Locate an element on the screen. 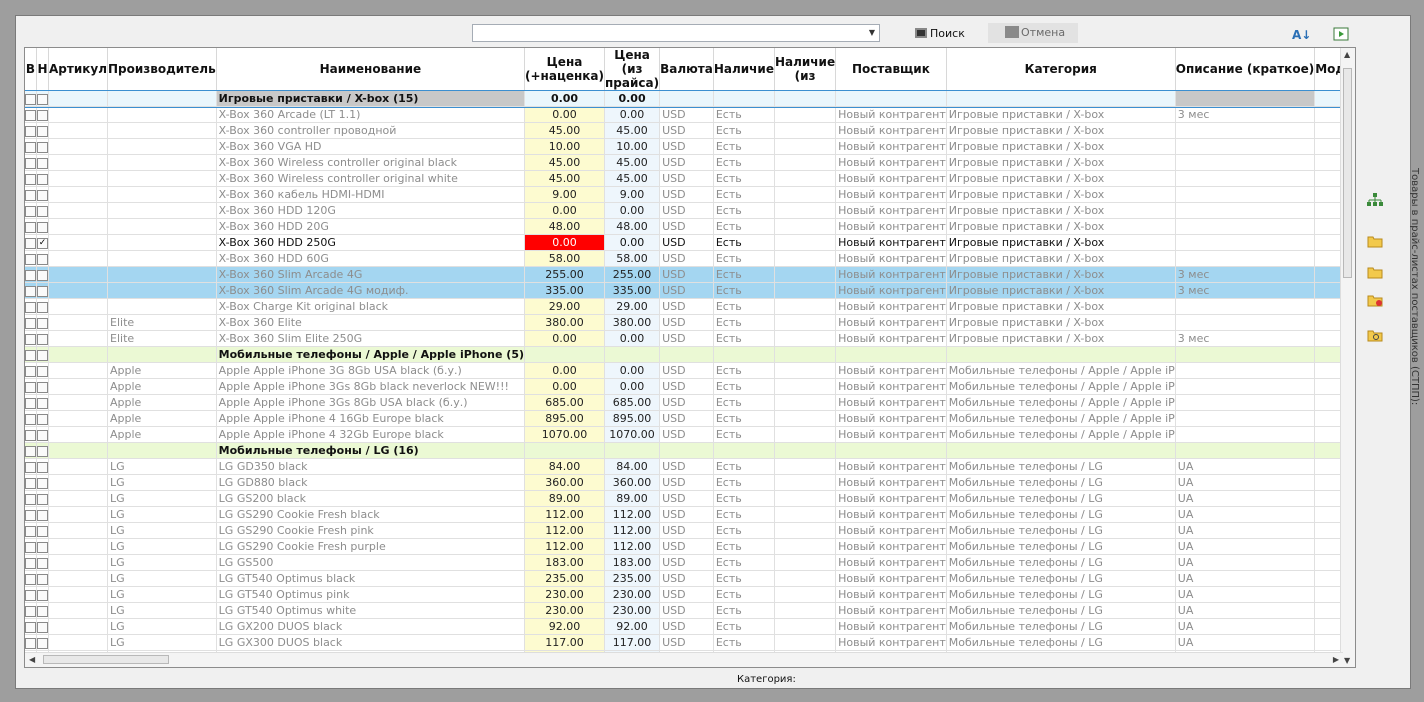 The image size is (1424, 702). group-label: Мобильные телефоны / LG (16) is located at coordinates (371, 450).